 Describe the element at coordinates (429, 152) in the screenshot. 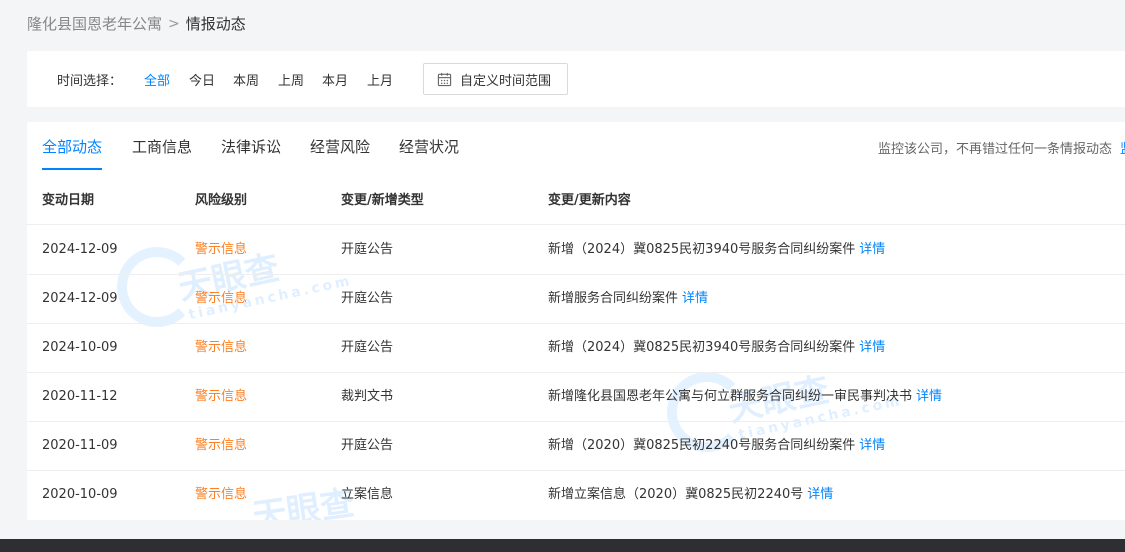

I see `tab-business-status: 经营状况` at that location.